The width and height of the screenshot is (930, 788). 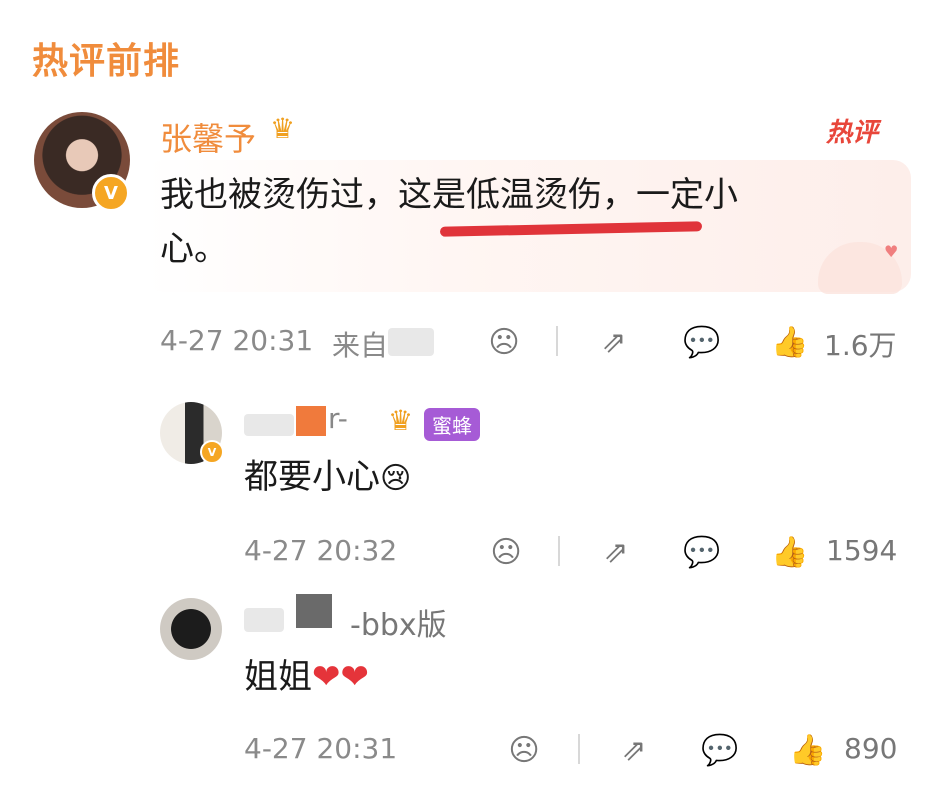 I want to click on reply-text: 都要小心😢, so click(x=327, y=478).